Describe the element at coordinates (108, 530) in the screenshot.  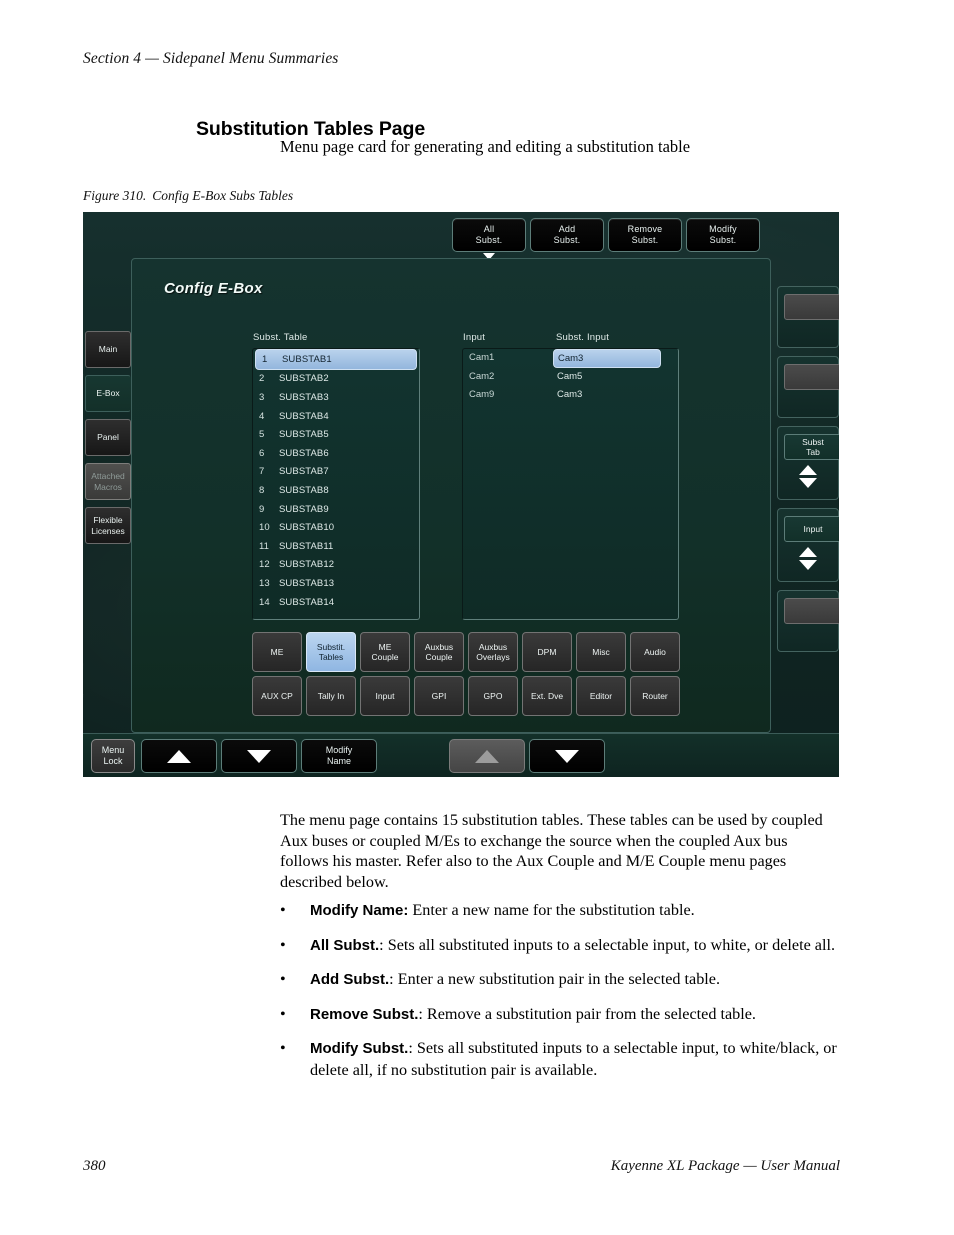
I see `tab-label-line2: Licenses` at that location.